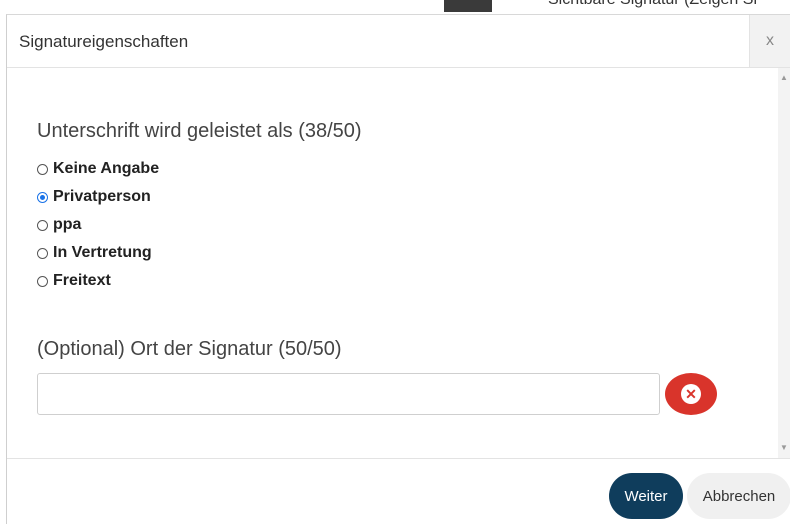 This screenshot has width=790, height=525. I want to click on radio-option-freitext: Freitext, so click(74, 281).